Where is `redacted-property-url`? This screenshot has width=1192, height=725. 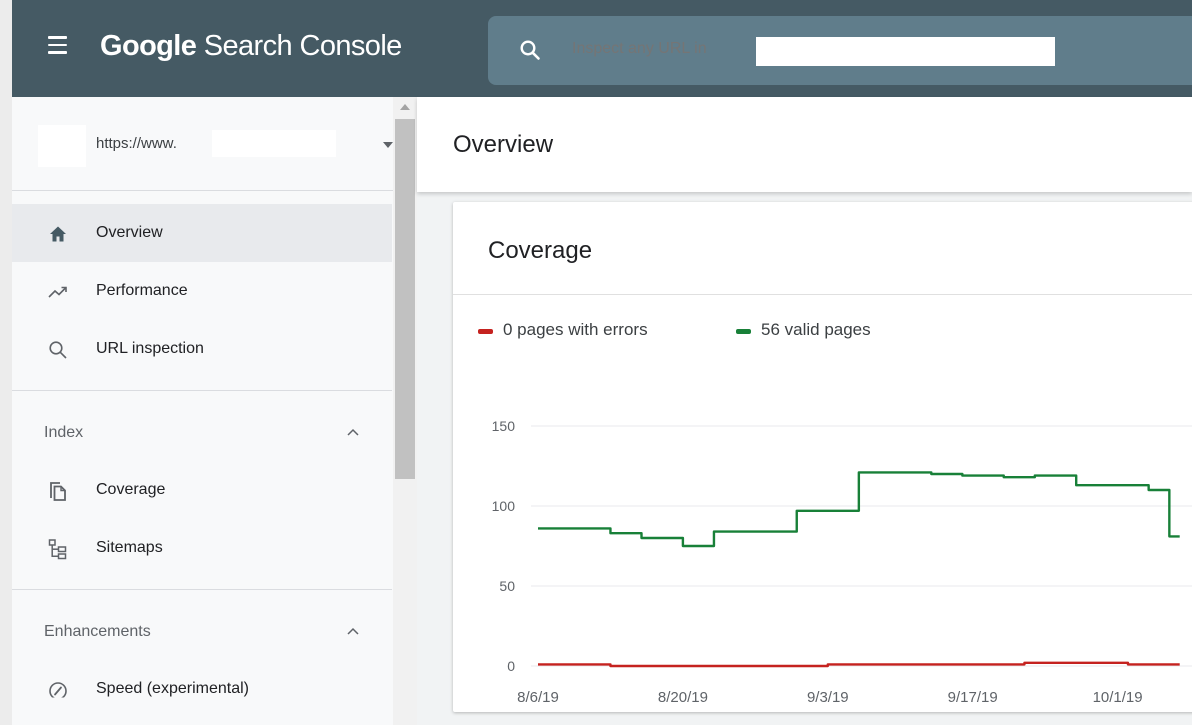
redacted-property-url is located at coordinates (274, 143).